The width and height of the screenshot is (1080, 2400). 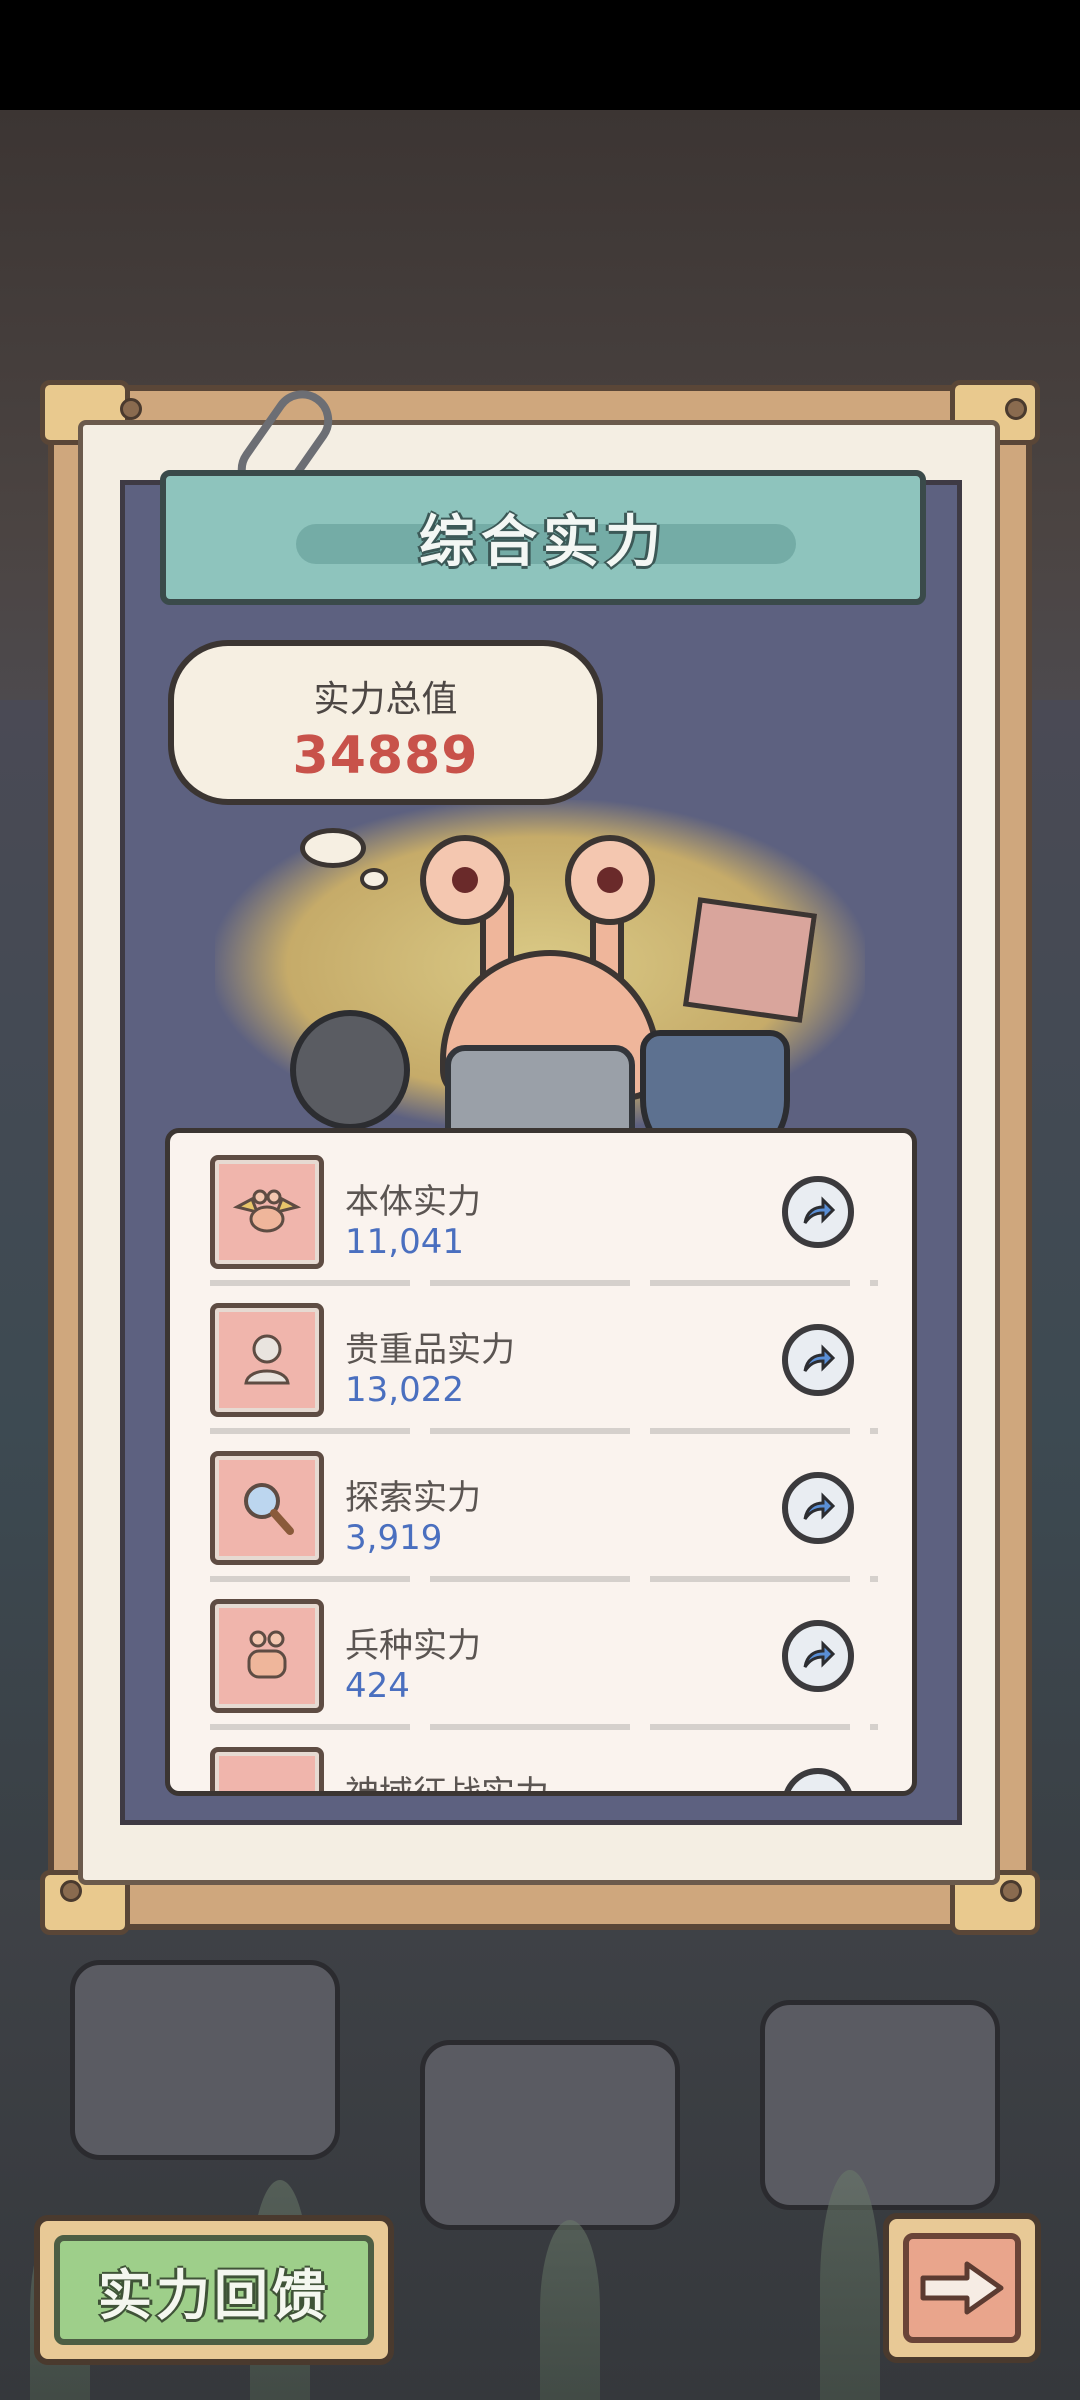 What do you see at coordinates (750, 960) in the screenshot?
I see `flag-illustration` at bounding box center [750, 960].